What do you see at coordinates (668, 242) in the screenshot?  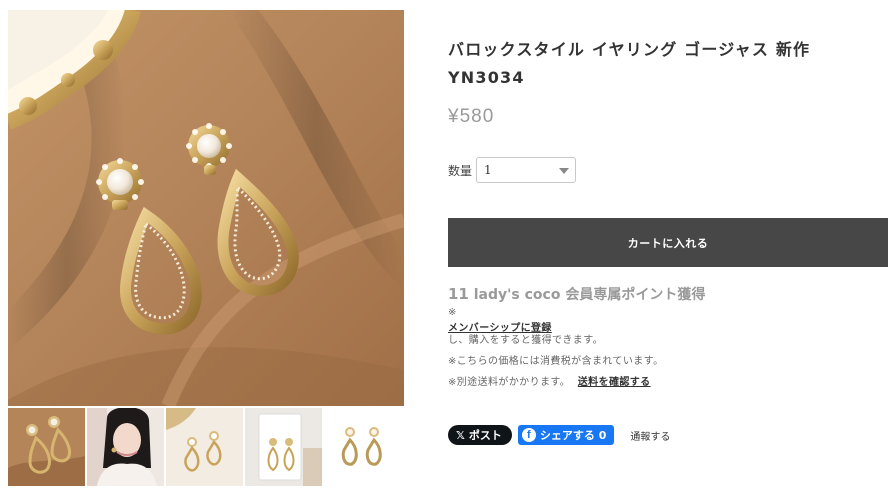 I see `add-to-cart-button: カートに入れる` at bounding box center [668, 242].